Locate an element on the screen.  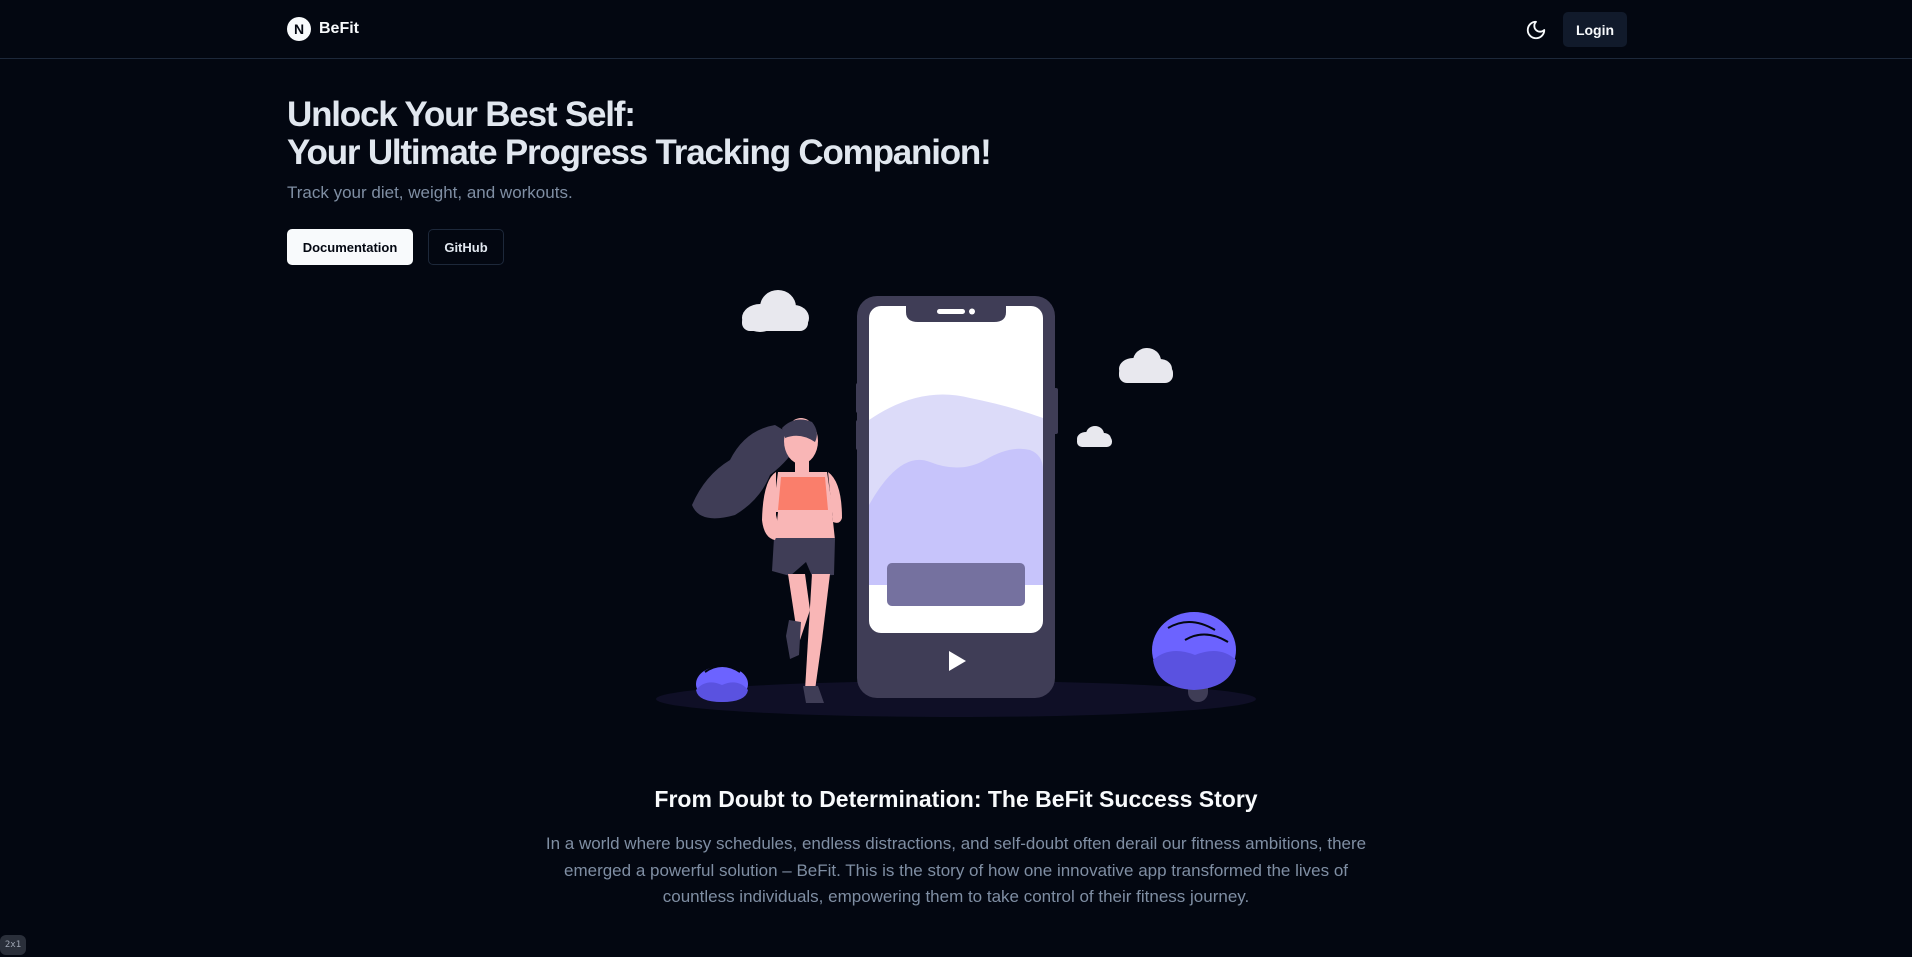
bush-icon is located at coordinates (722, 683).